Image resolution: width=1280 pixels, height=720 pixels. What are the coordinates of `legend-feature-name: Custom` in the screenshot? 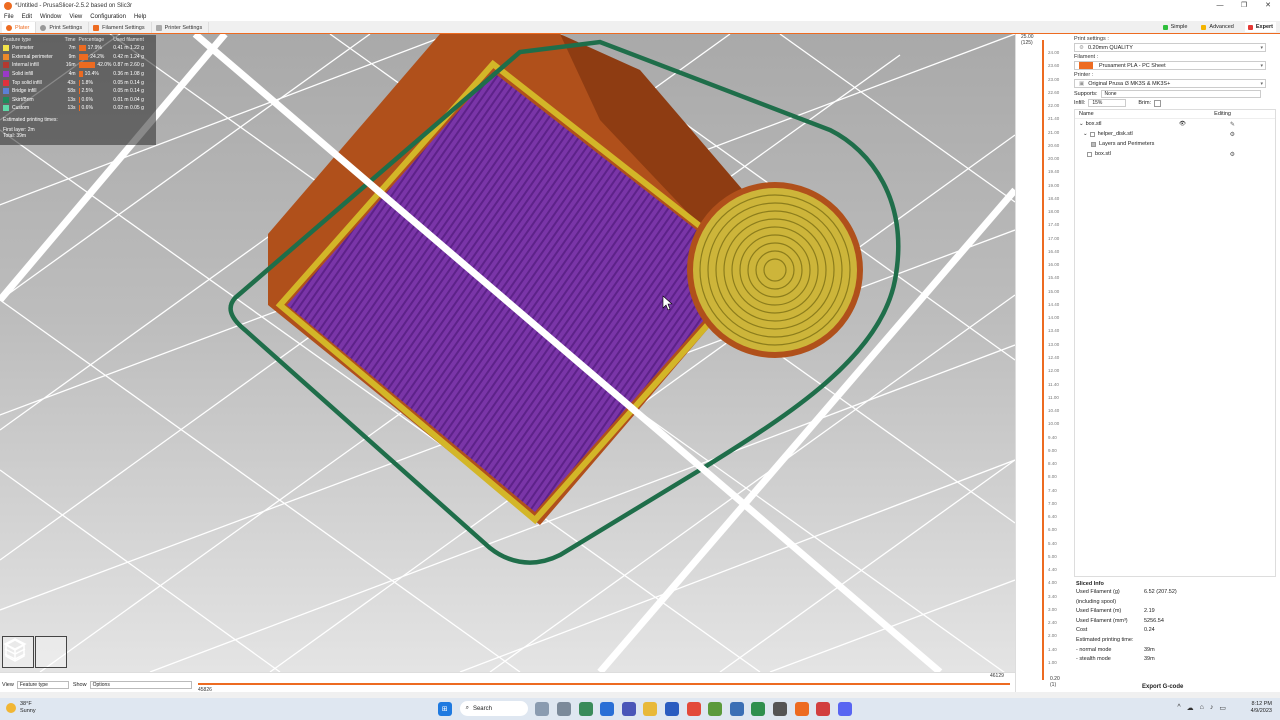 It's located at (21, 108).